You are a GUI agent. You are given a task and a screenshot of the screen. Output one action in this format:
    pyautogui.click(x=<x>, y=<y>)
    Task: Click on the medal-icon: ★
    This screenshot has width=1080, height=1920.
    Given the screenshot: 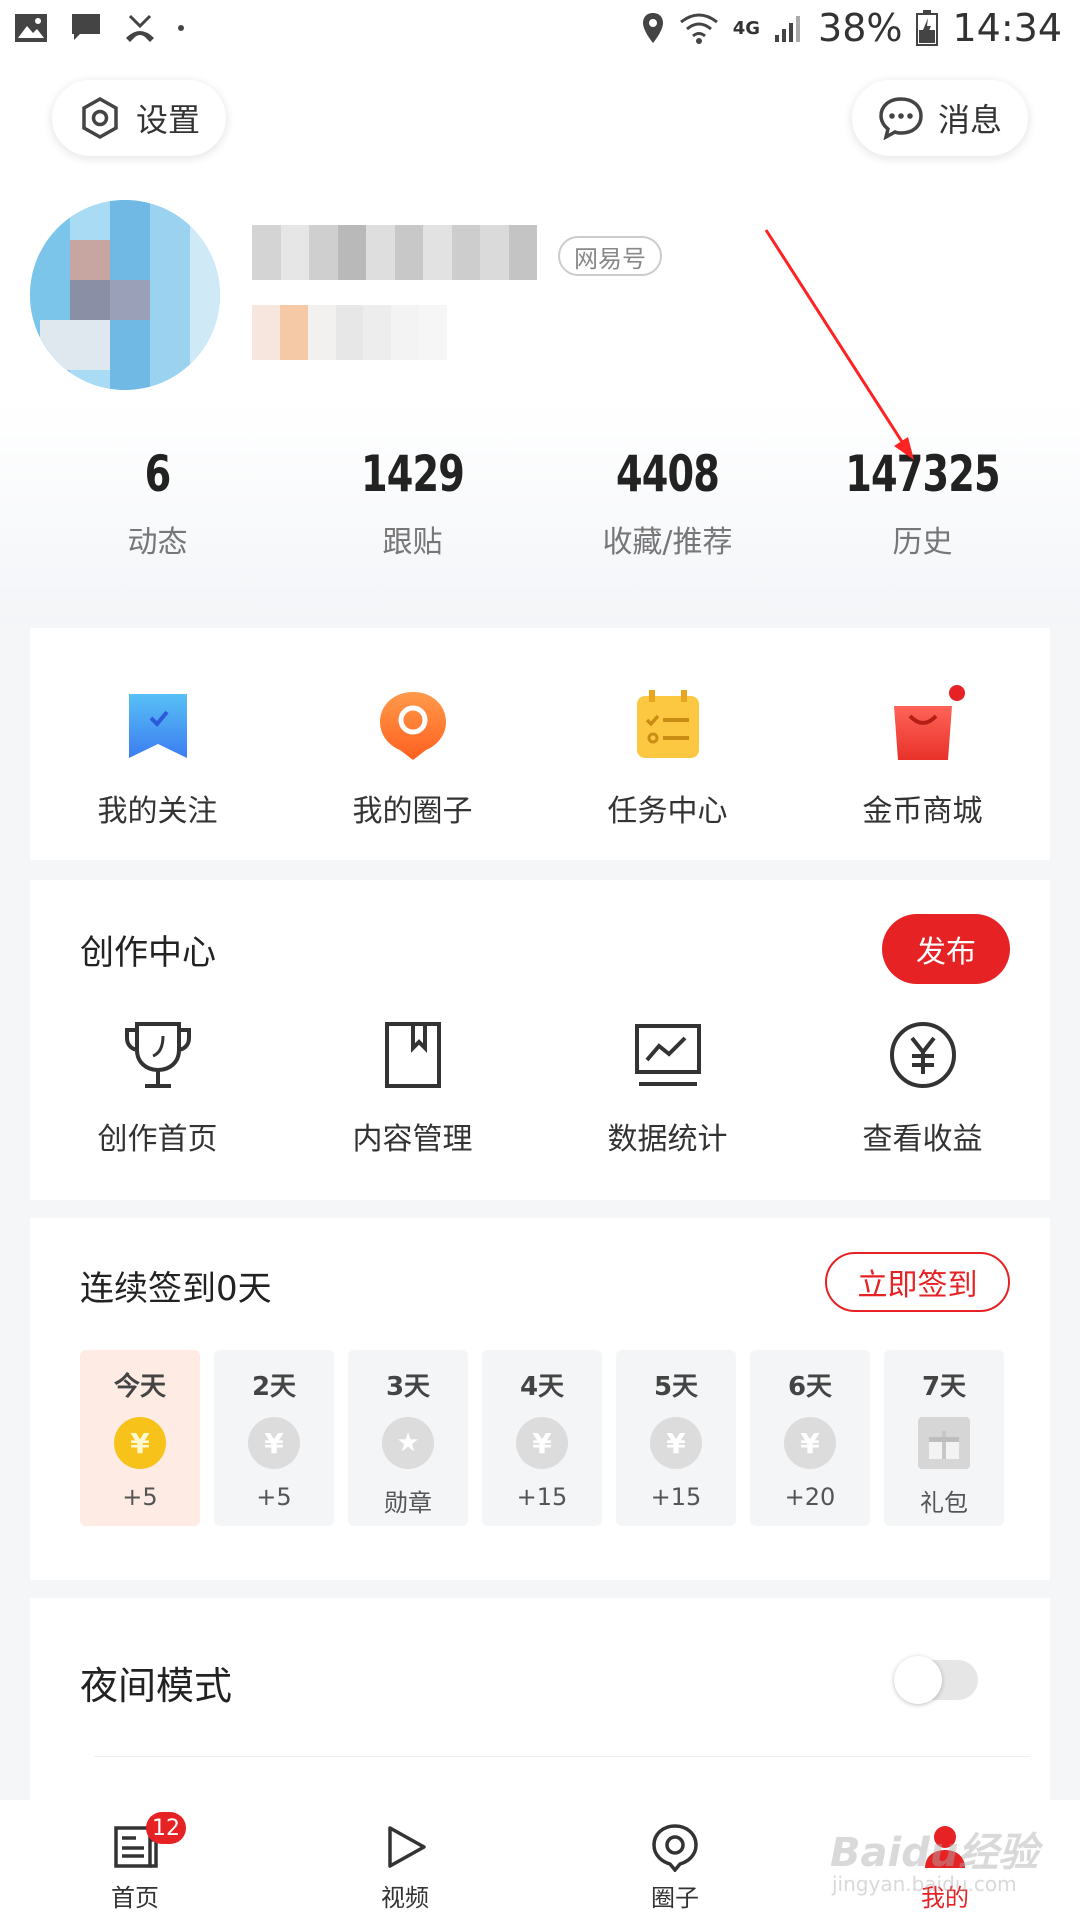 What is the action you would take?
    pyautogui.click(x=408, y=1443)
    